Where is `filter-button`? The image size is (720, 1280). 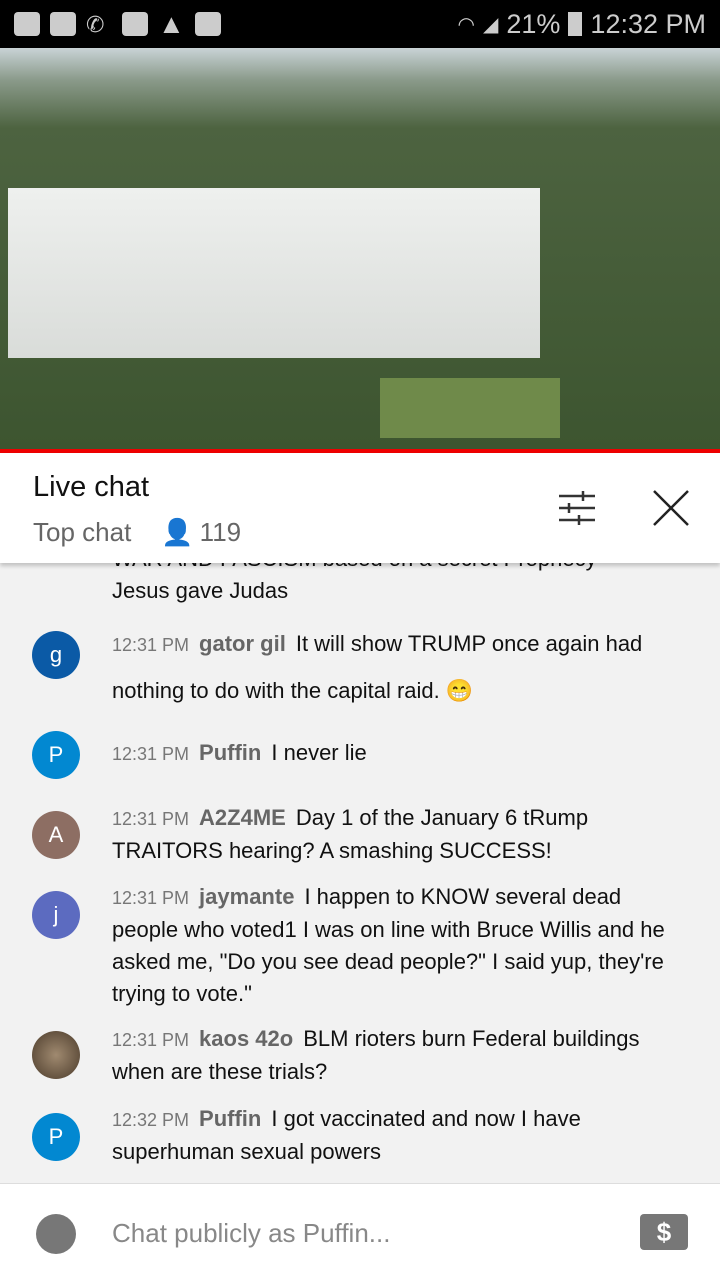 filter-button is located at coordinates (577, 508).